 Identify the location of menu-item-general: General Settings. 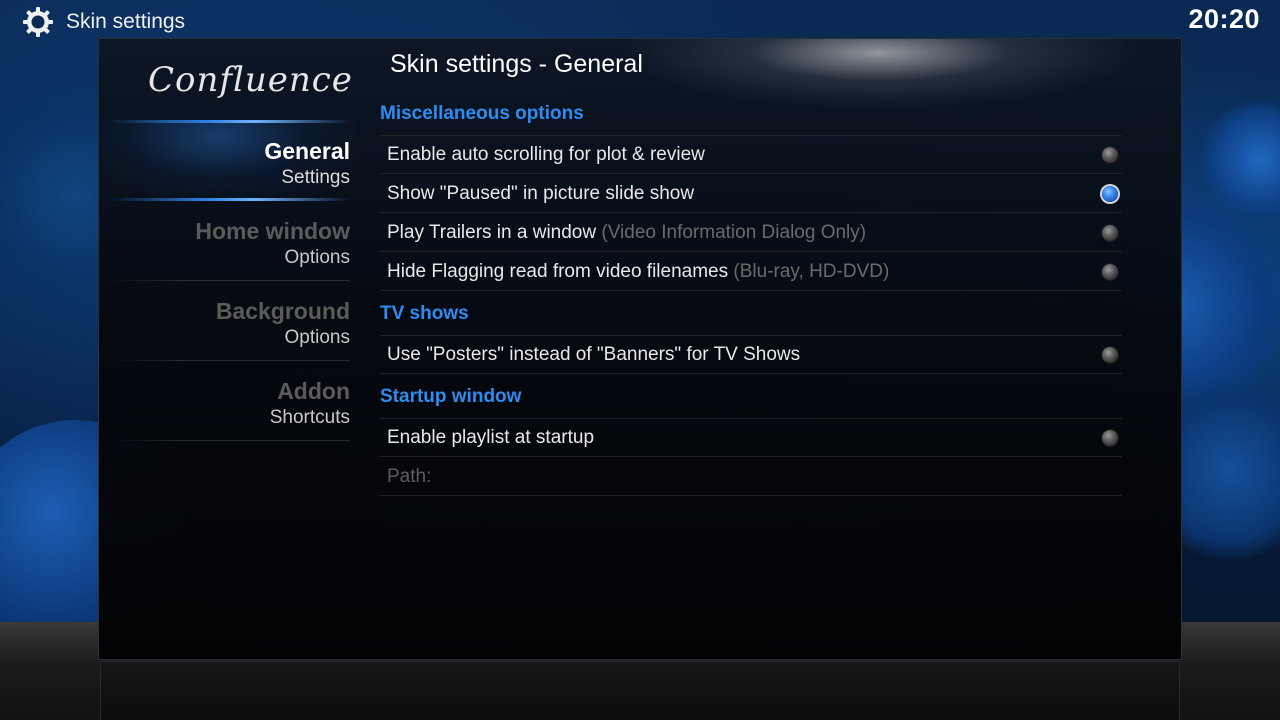
(230, 164).